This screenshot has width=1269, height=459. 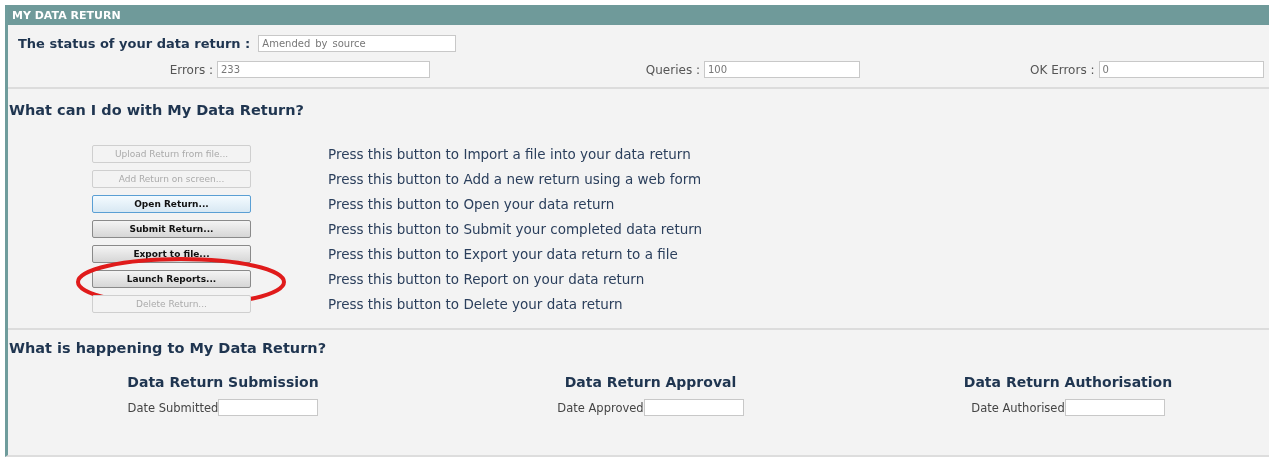 I want to click on count-field: 100, so click(x=782, y=69).